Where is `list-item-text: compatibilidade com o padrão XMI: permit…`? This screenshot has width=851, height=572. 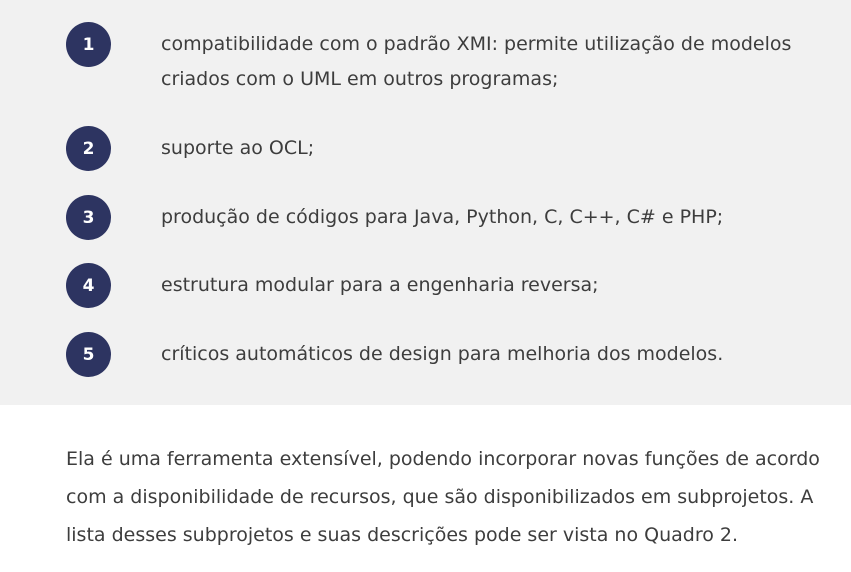
list-item-text: compatibilidade com o padrão XMI: permit… is located at coordinates (476, 61).